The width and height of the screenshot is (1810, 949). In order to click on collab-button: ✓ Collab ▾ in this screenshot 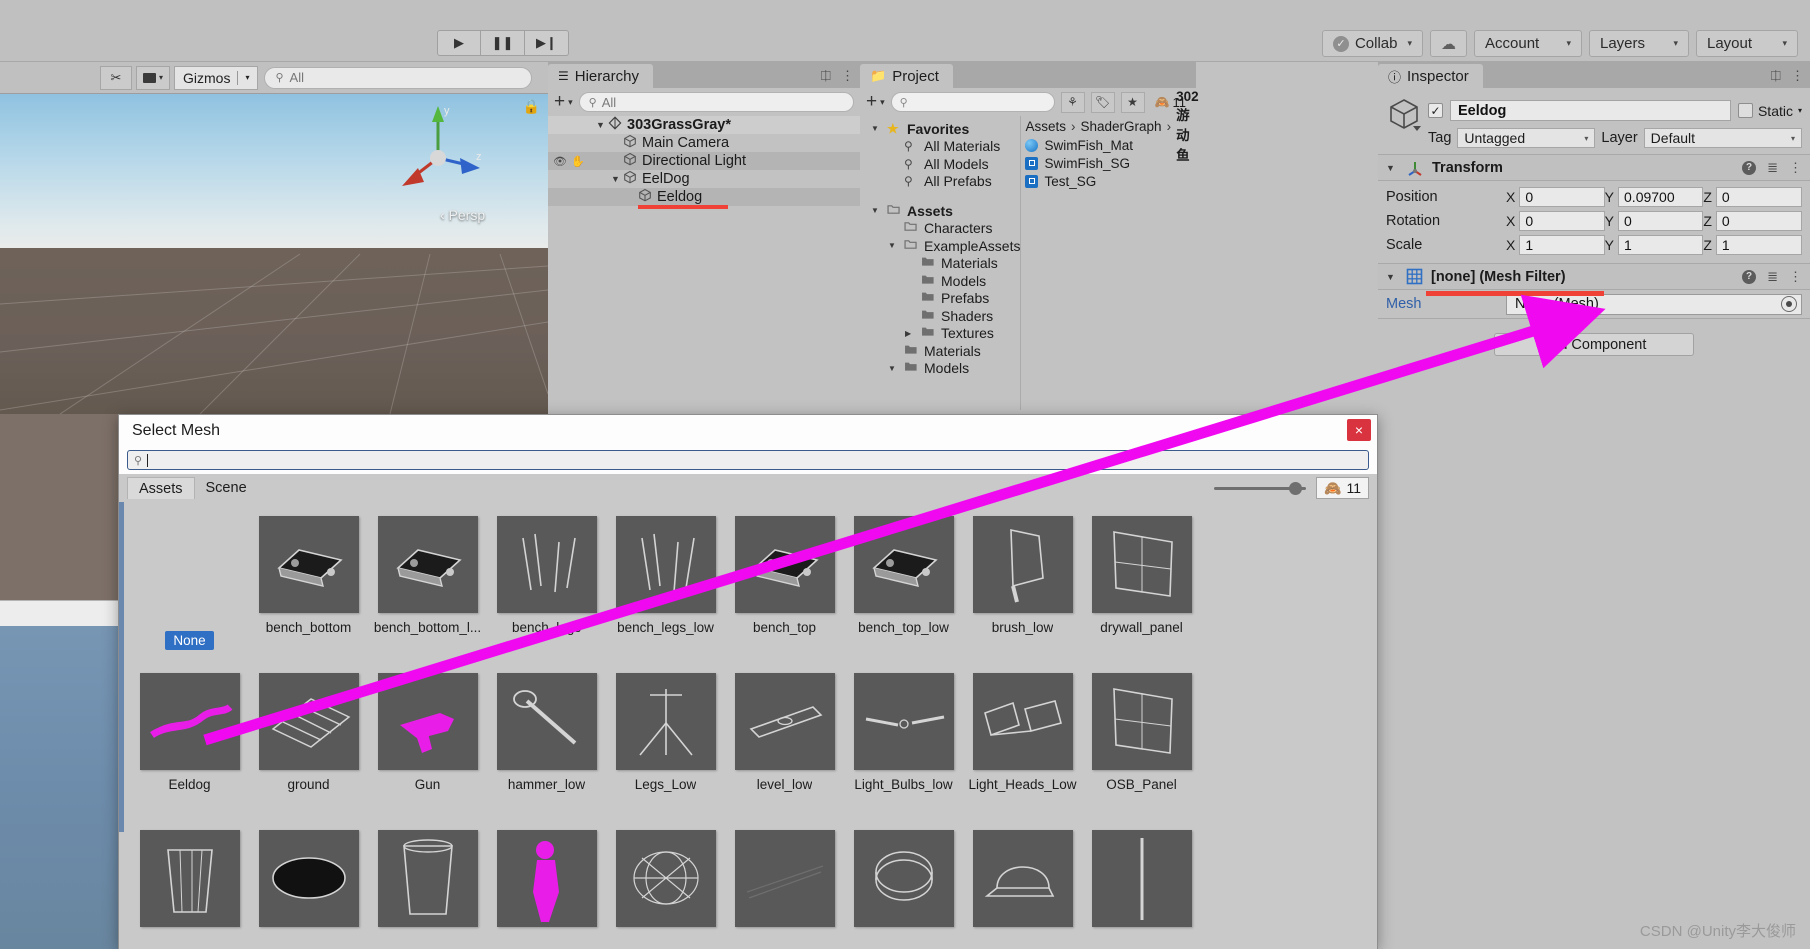, I will do `click(1372, 43)`.